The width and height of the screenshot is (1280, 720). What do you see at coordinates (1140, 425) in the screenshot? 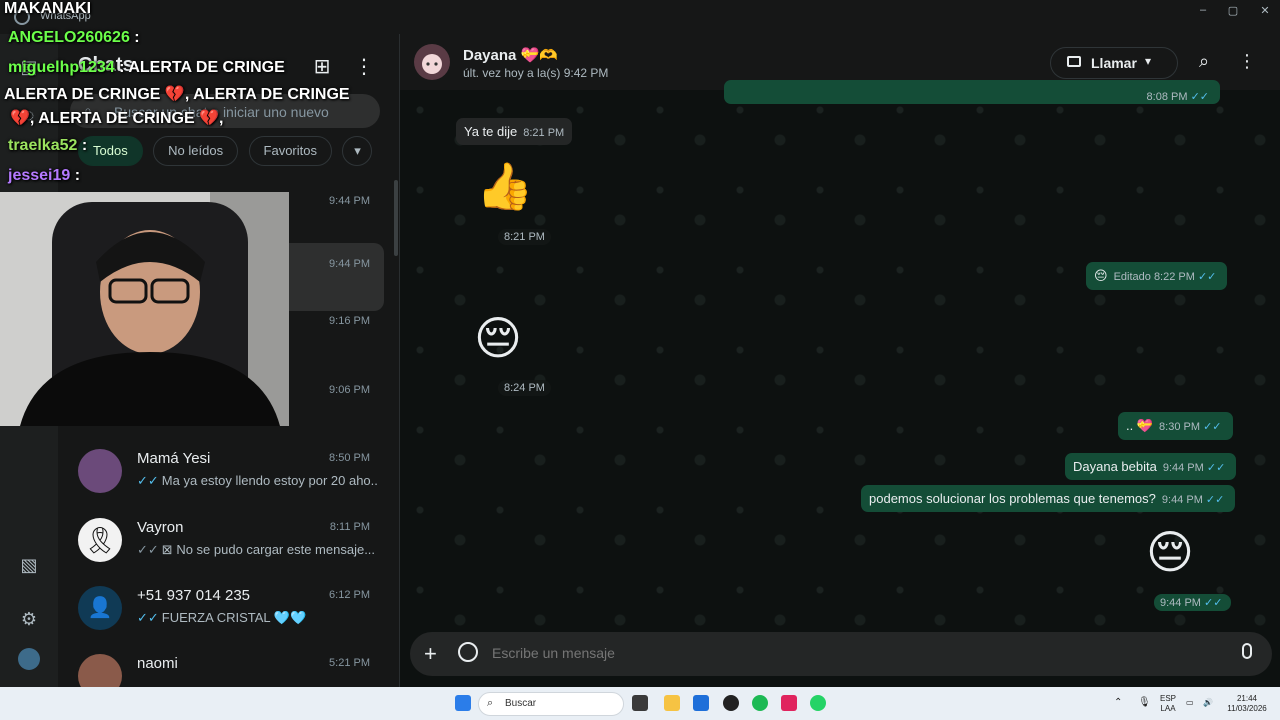
I see `message-text: .. 💝` at bounding box center [1140, 425].